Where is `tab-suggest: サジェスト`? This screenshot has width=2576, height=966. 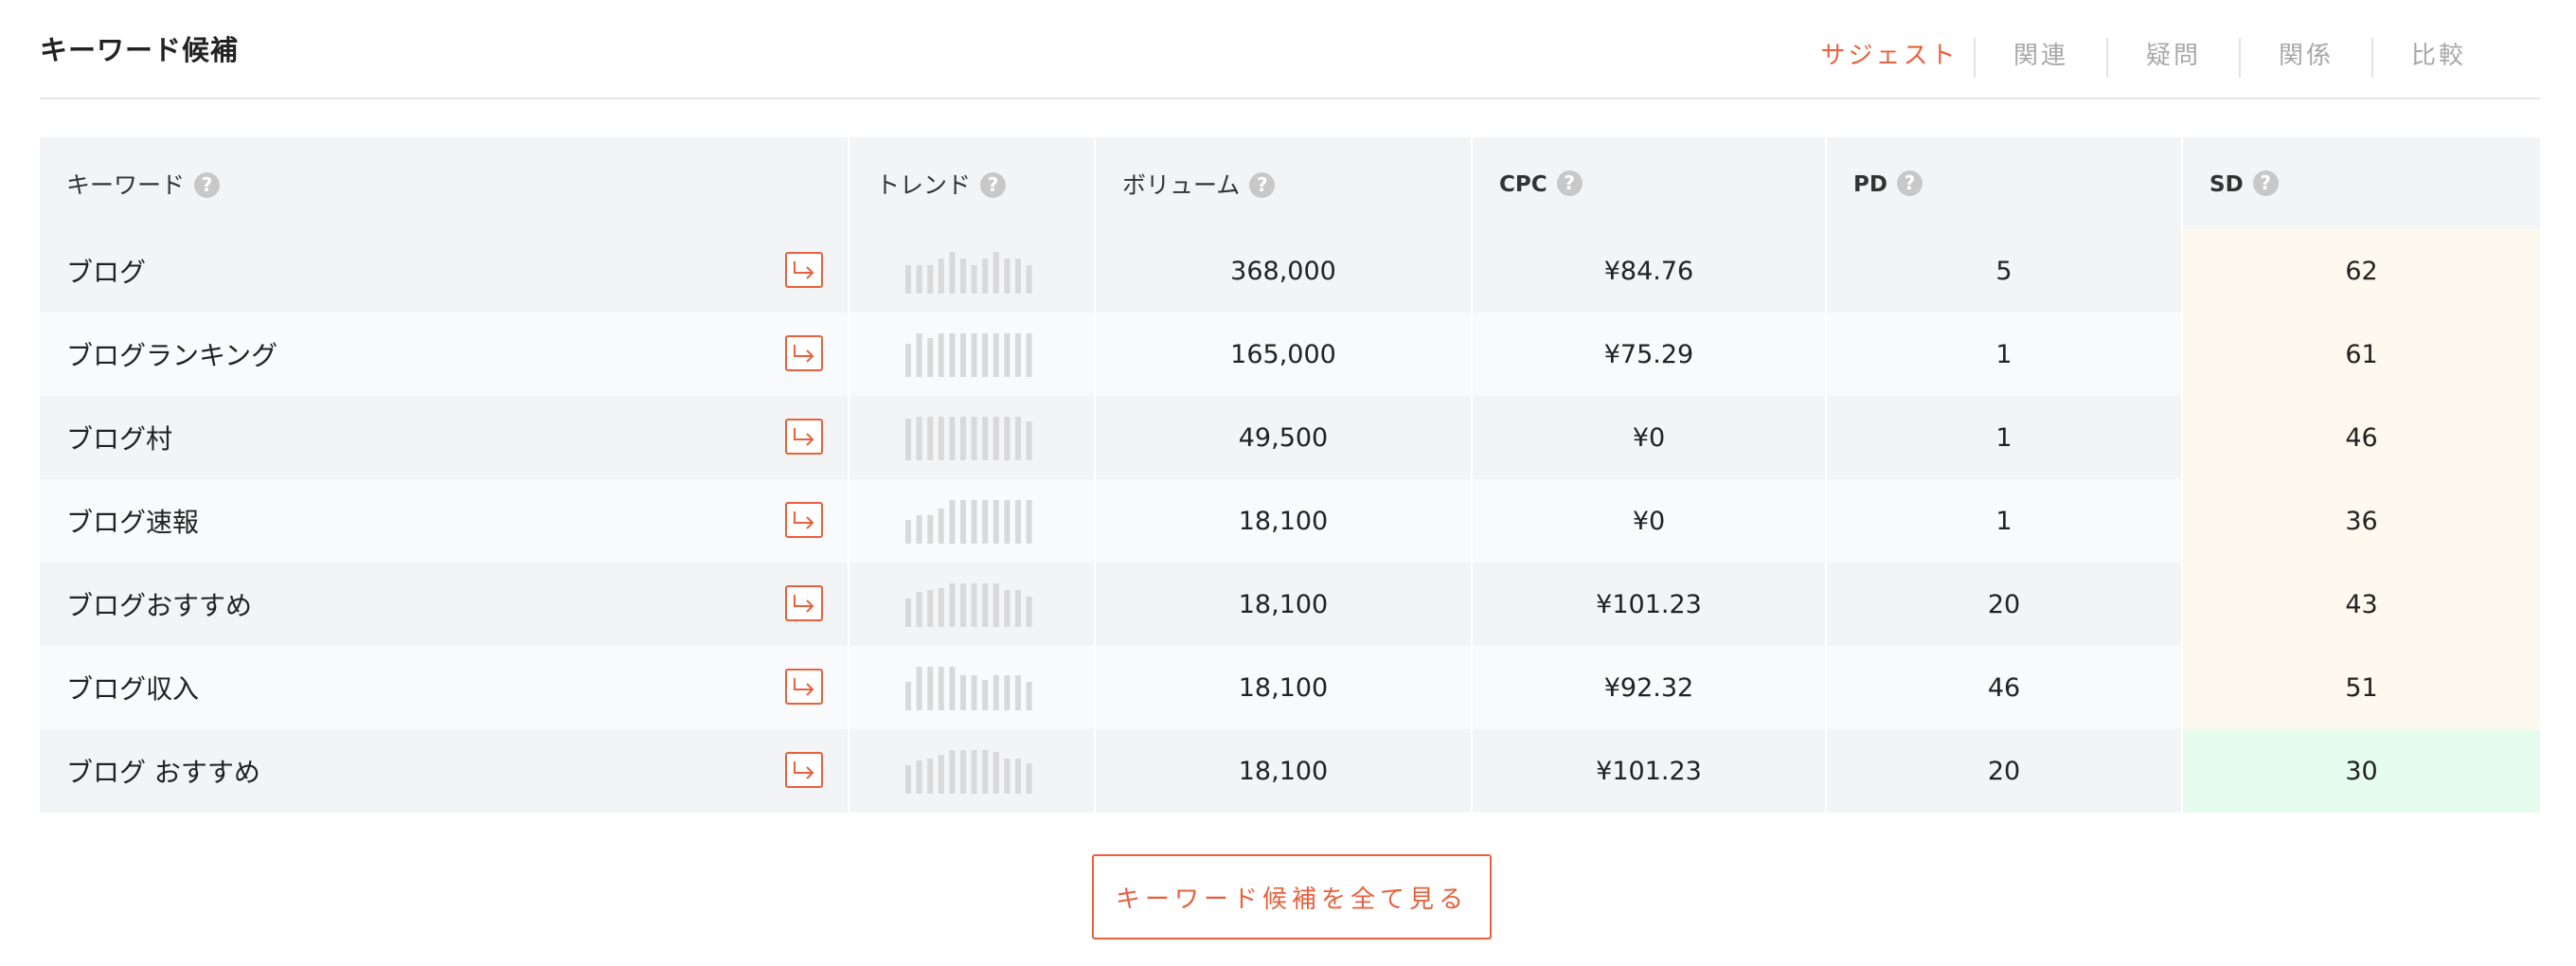
tab-suggest: サジェスト is located at coordinates (1889, 58).